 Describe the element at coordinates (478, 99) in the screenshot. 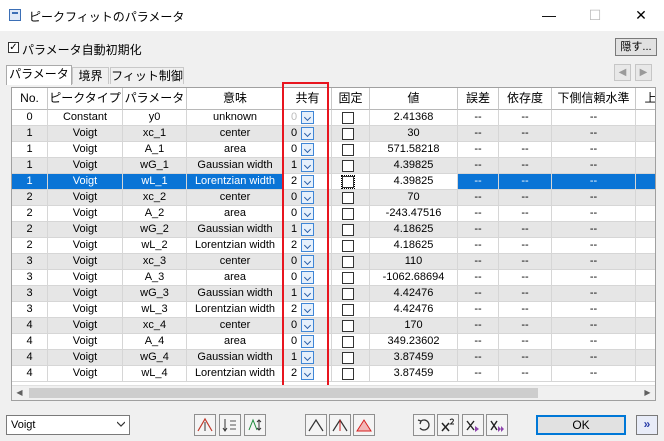

I see `header-error: 誤差` at that location.